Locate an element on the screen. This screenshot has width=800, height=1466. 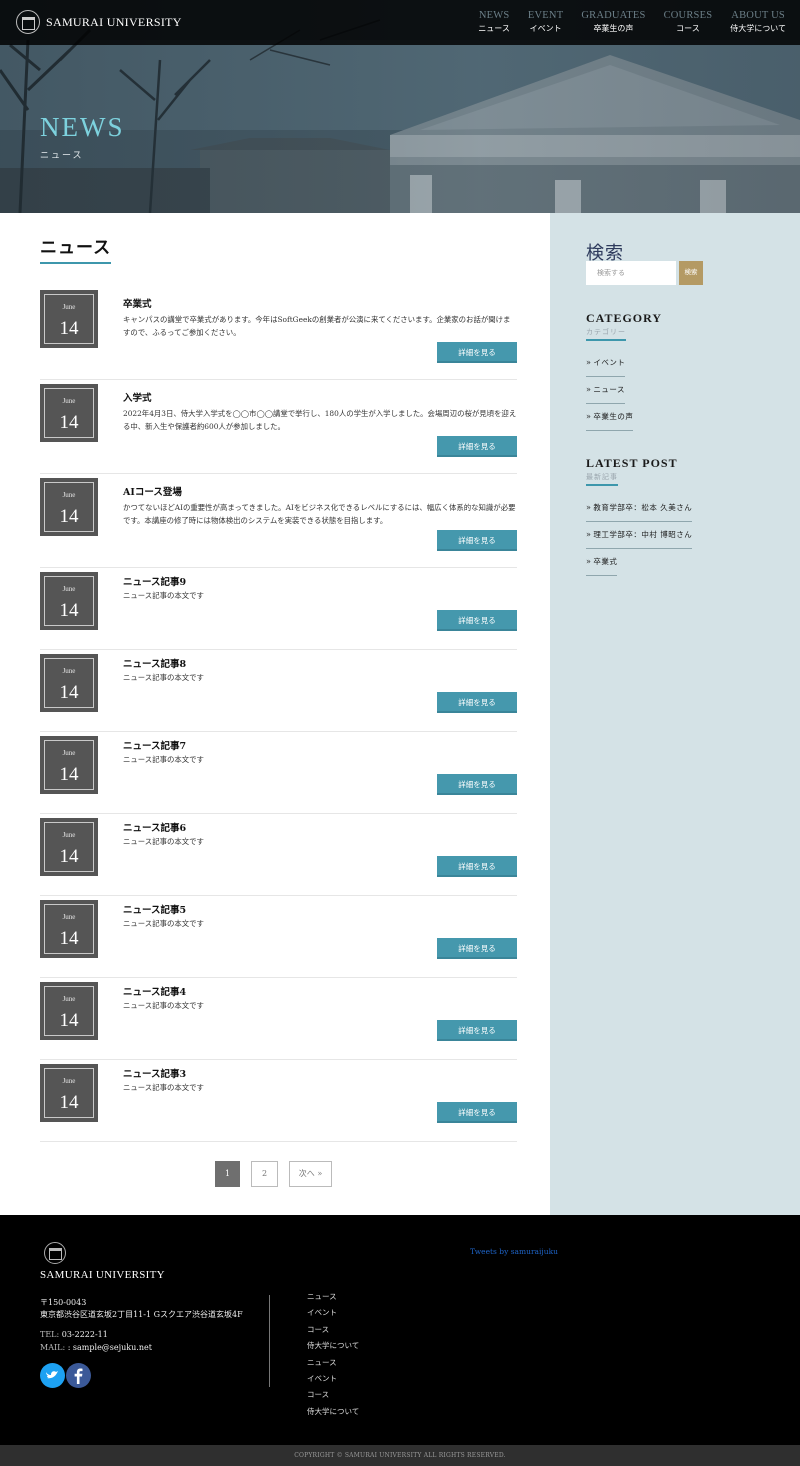
sidebar-link-label: ニュース is located at coordinates (609, 389).